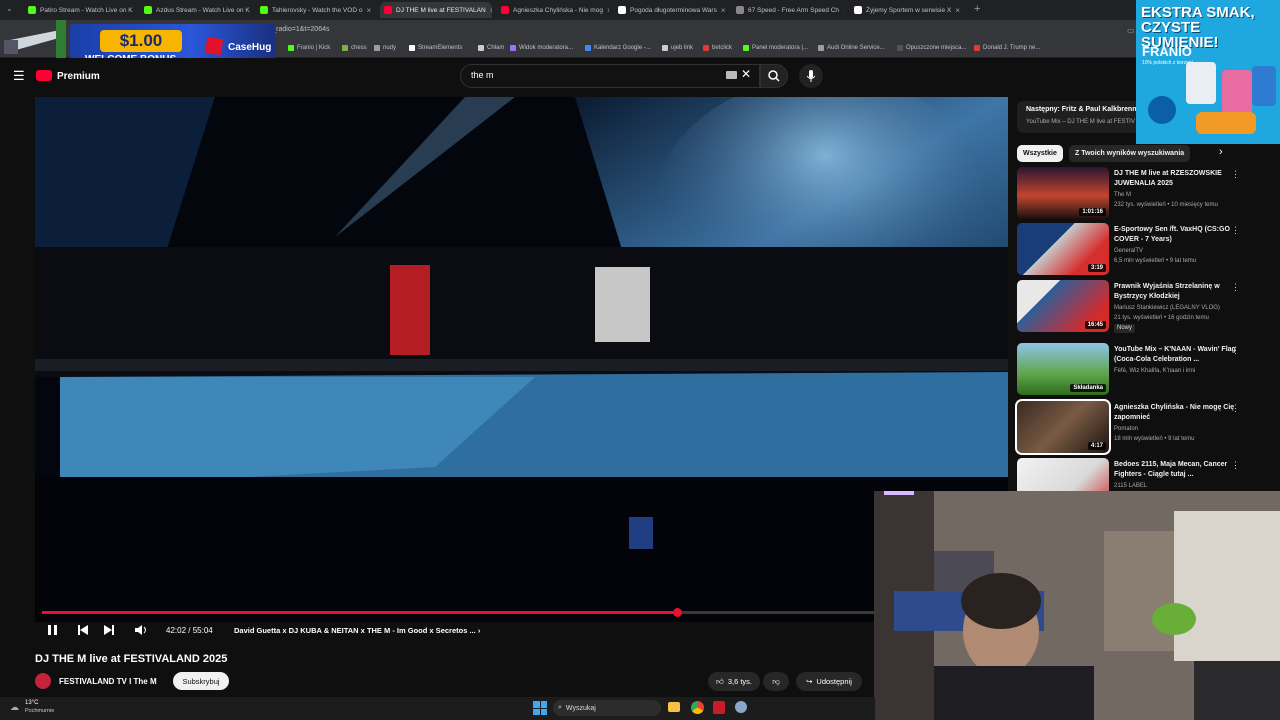 This screenshot has width=1280, height=720. What do you see at coordinates (1077, 605) in the screenshot?
I see `webcam-overlay` at bounding box center [1077, 605].